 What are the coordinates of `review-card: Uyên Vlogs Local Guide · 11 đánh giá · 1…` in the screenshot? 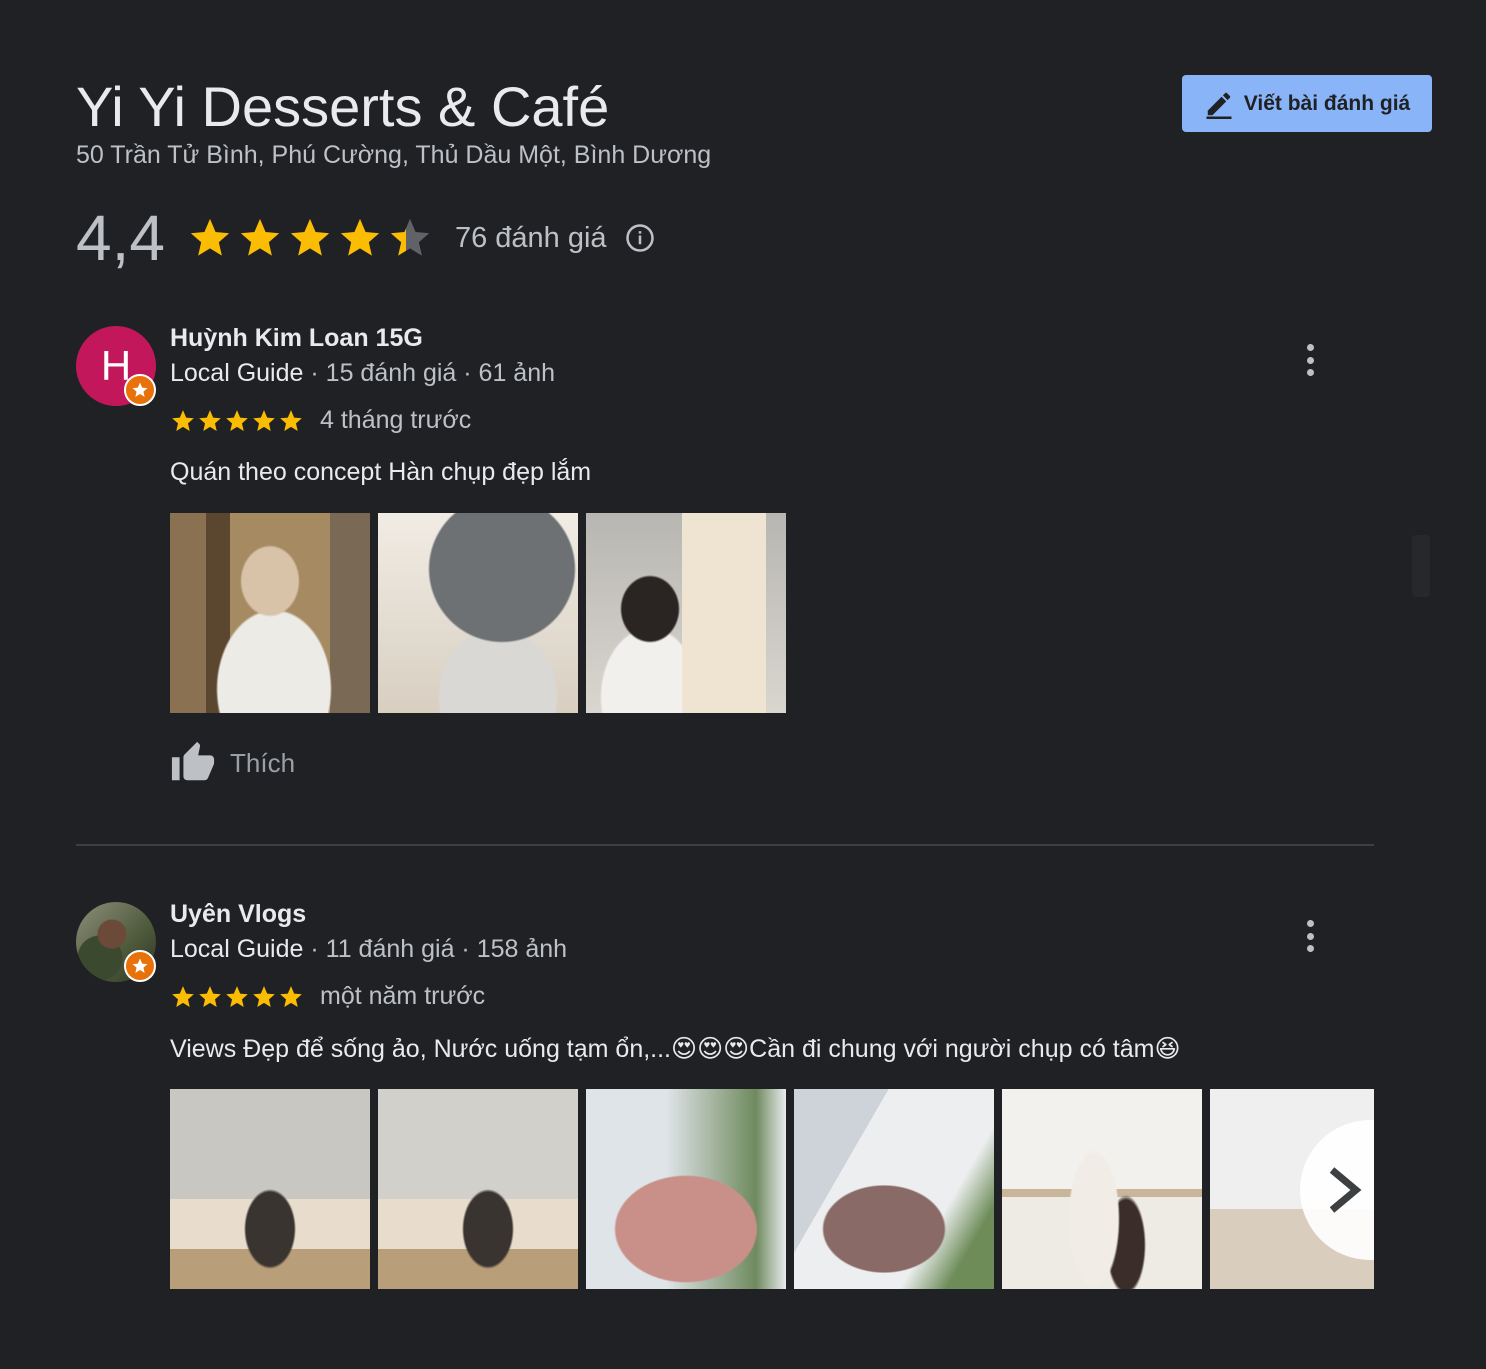 It's located at (731, 1001).